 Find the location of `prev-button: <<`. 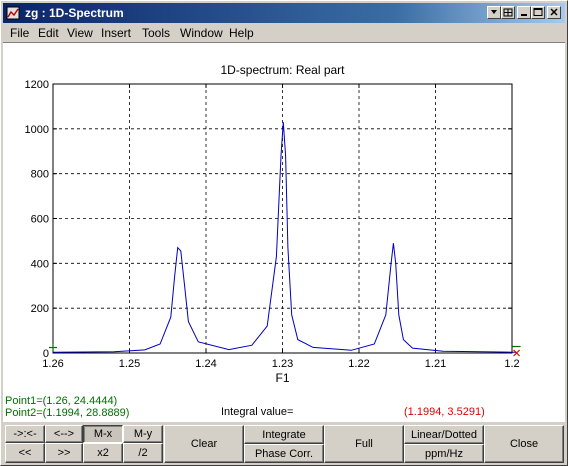

prev-button: << is located at coordinates (25, 453).